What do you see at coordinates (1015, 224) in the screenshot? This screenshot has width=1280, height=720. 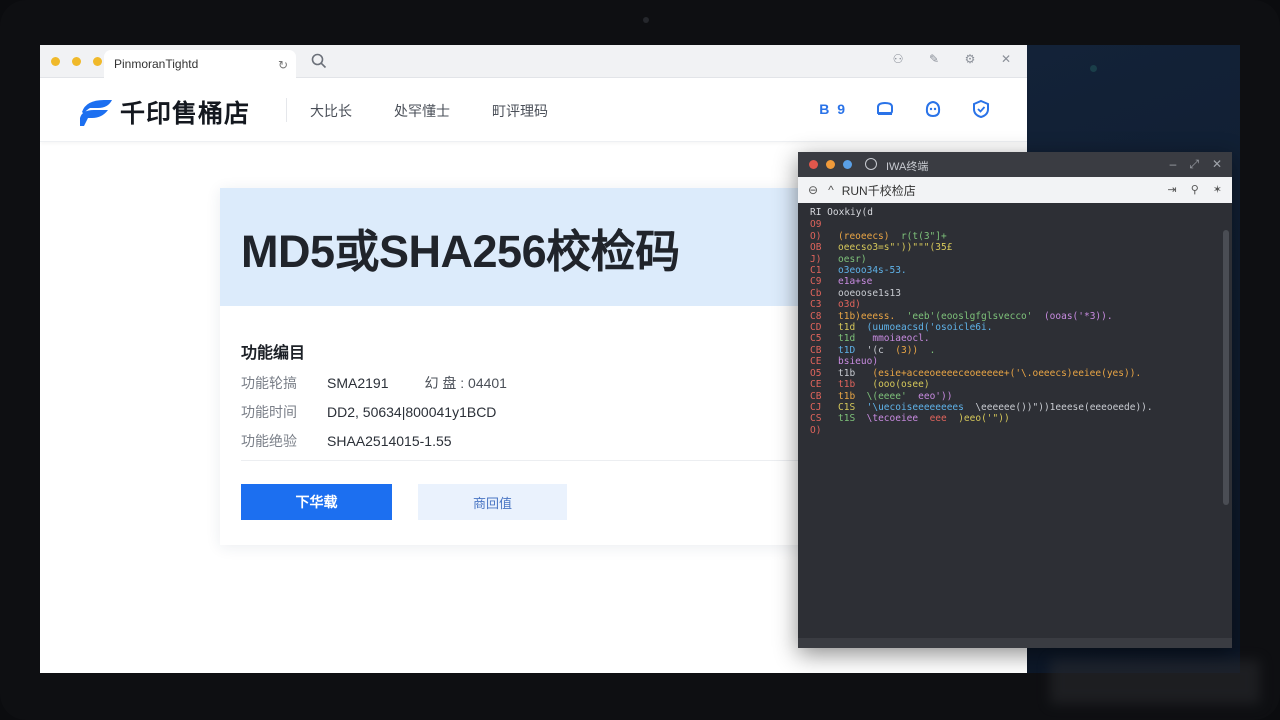 I see `terminal-line: O9` at bounding box center [1015, 224].